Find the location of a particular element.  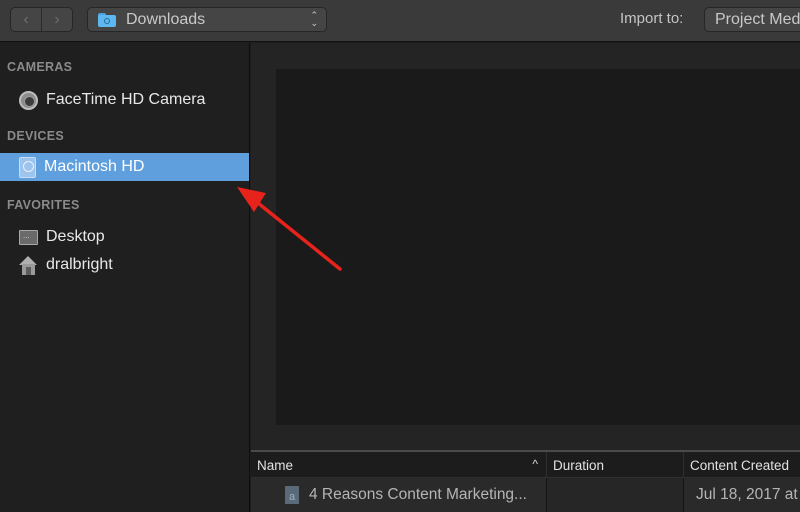

sidebar-item-facetime-camera: FaceTime HD Camera is located at coordinates (124, 100).